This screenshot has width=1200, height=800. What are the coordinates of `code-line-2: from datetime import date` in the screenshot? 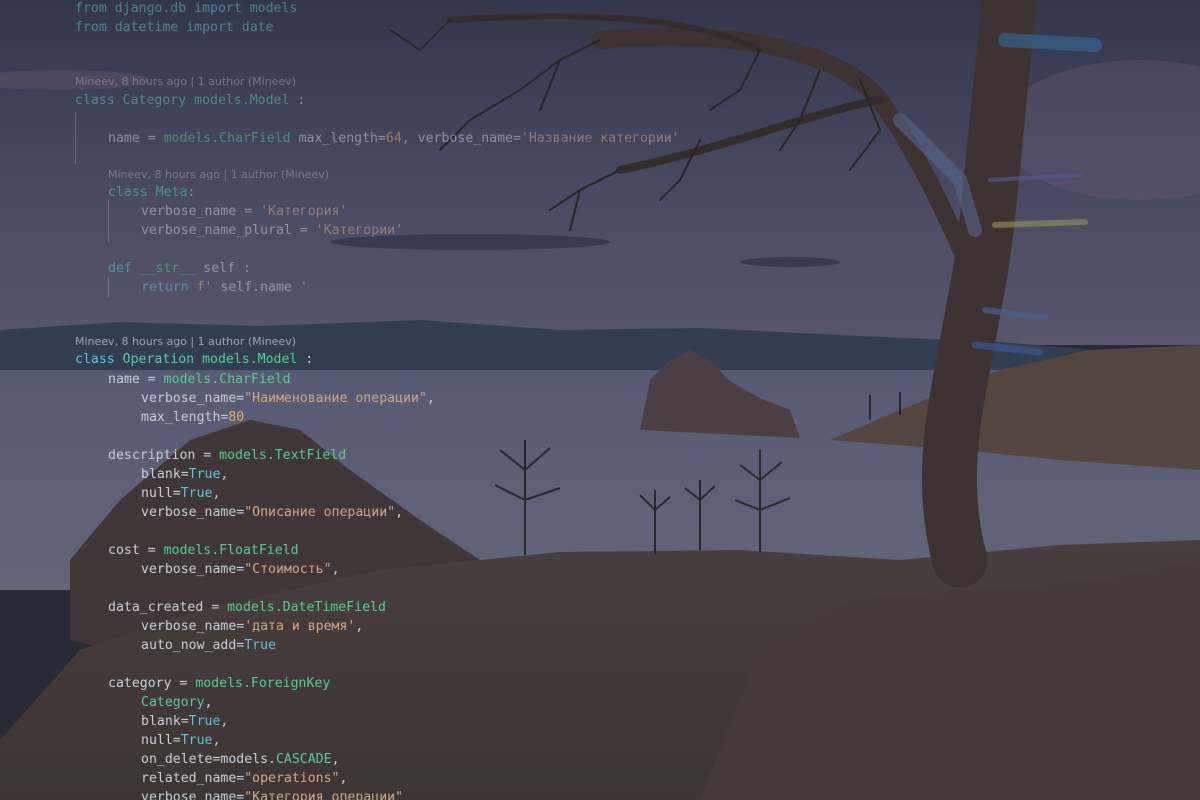 It's located at (174, 27).